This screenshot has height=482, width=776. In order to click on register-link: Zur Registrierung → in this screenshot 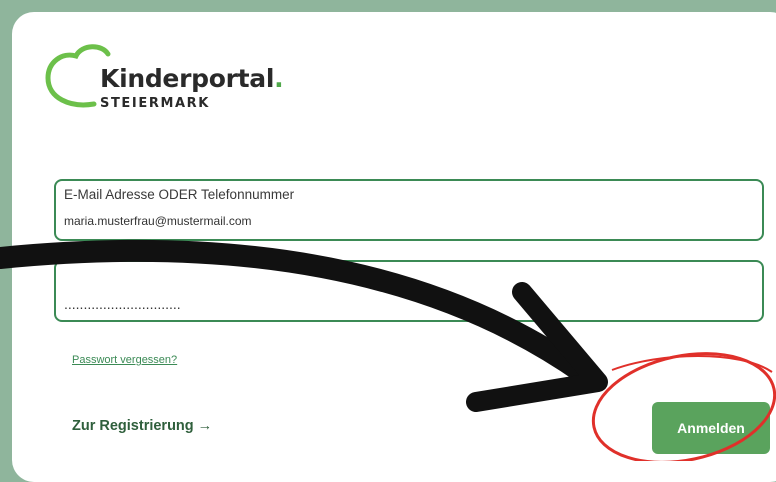, I will do `click(142, 426)`.